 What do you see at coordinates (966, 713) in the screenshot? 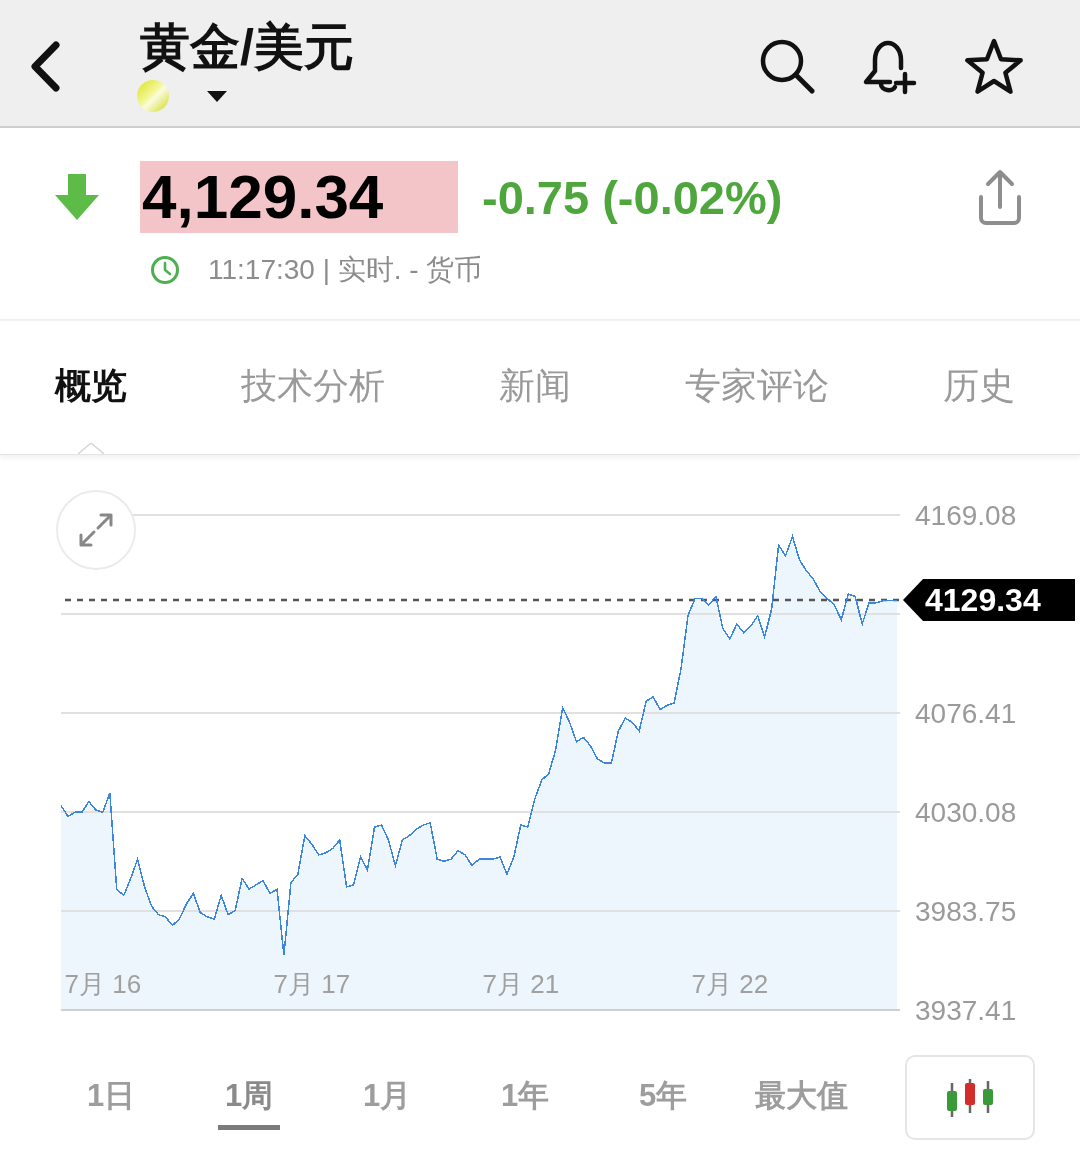
I see `y-axis-label: 4076.41` at bounding box center [966, 713].